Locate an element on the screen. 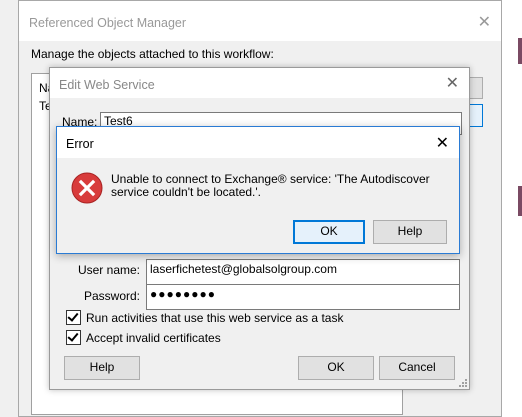 This screenshot has height=417, width=522. accept-invalid-certs-checkbox: Accept invalid certificates is located at coordinates (143, 337).